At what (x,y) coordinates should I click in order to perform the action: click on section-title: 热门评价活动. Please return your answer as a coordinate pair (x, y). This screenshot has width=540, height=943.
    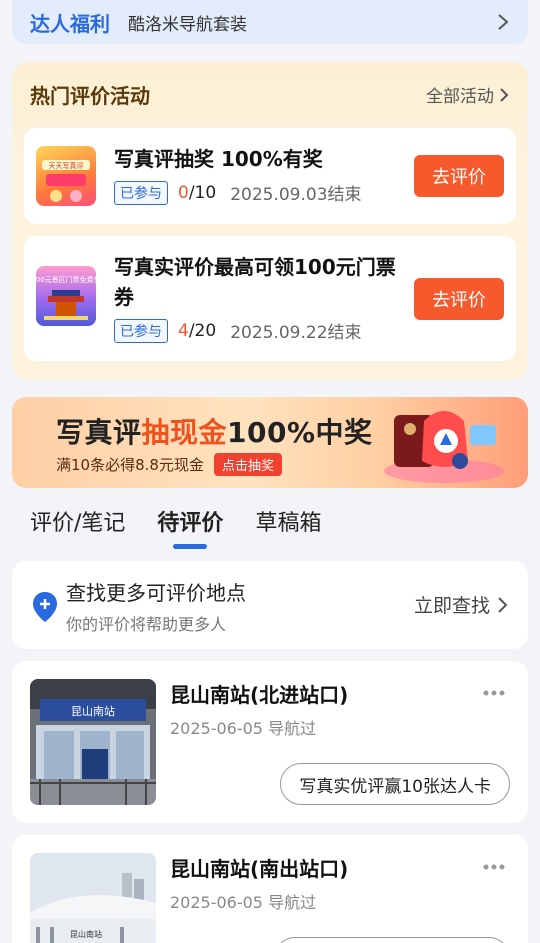
    Looking at the image, I should click on (90, 96).